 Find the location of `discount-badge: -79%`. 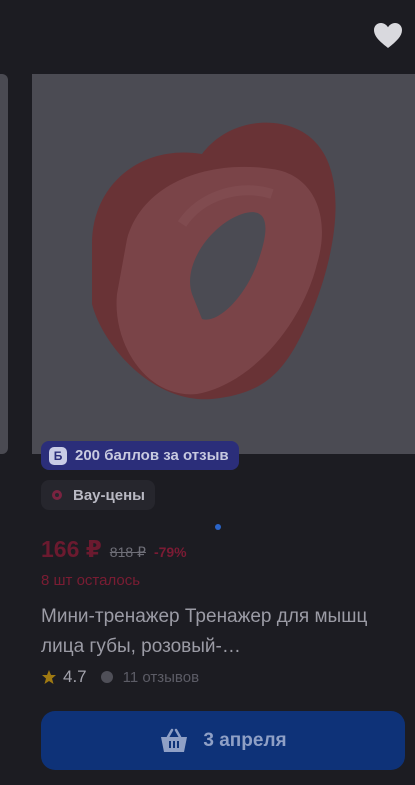

discount-badge: -79% is located at coordinates (170, 552).